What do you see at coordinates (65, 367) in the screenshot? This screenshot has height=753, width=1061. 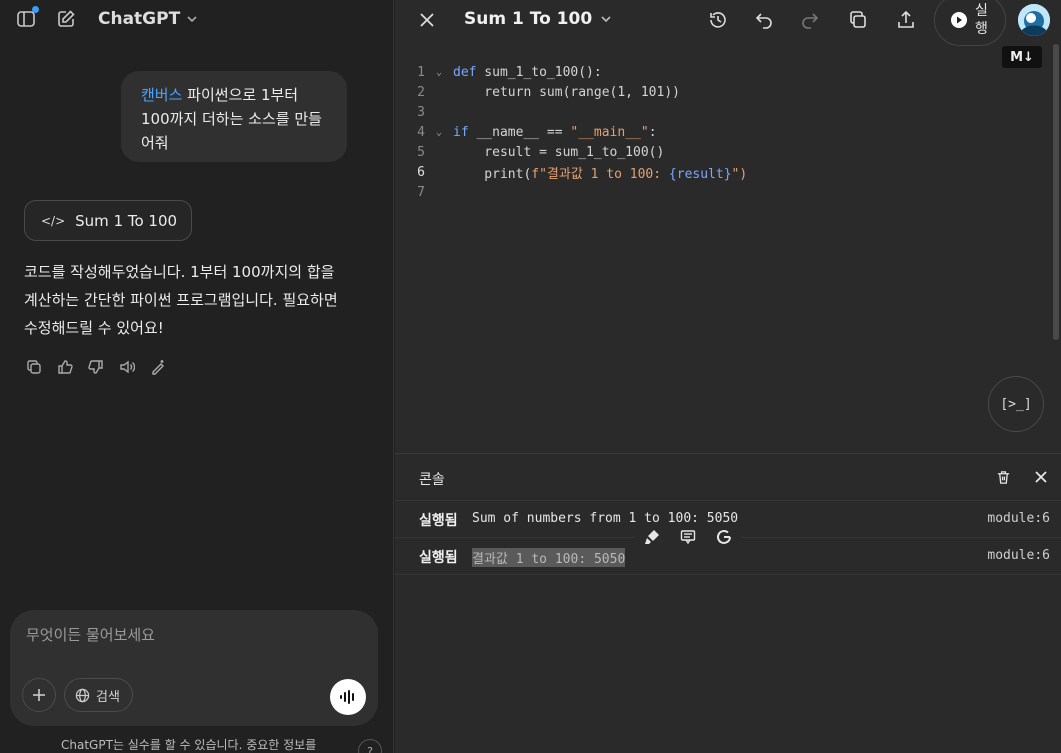 I see `thumbs-up-icon` at bounding box center [65, 367].